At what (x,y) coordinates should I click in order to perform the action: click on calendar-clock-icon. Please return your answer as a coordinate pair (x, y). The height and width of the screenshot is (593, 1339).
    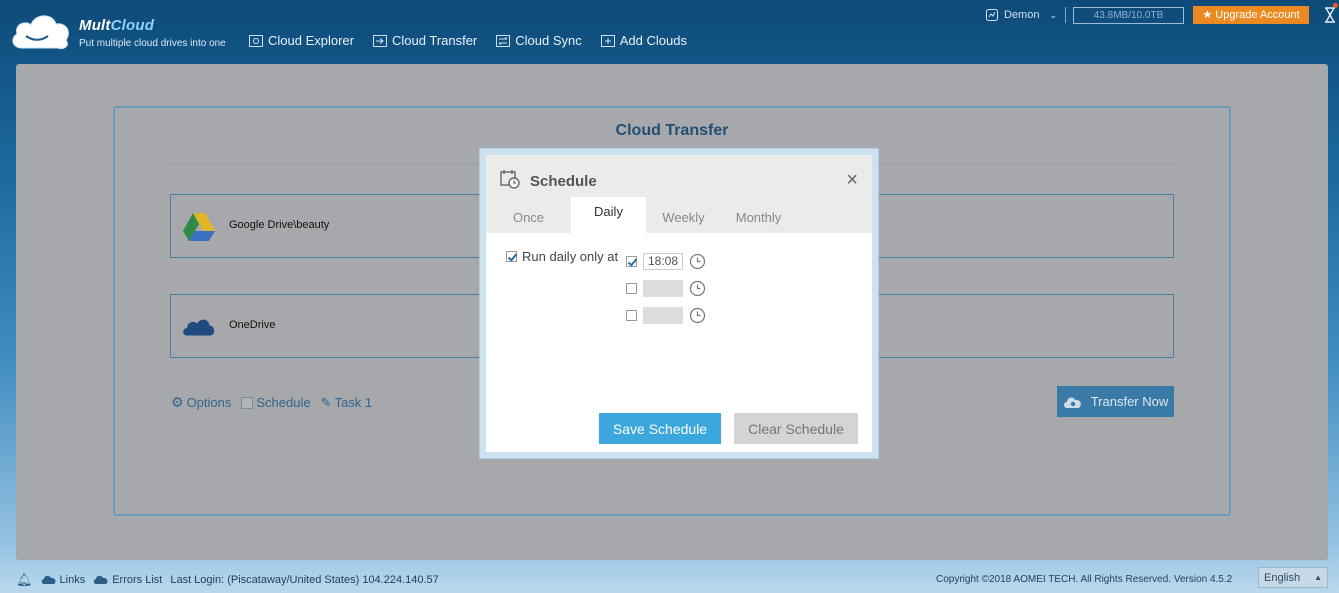
    Looking at the image, I should click on (510, 179).